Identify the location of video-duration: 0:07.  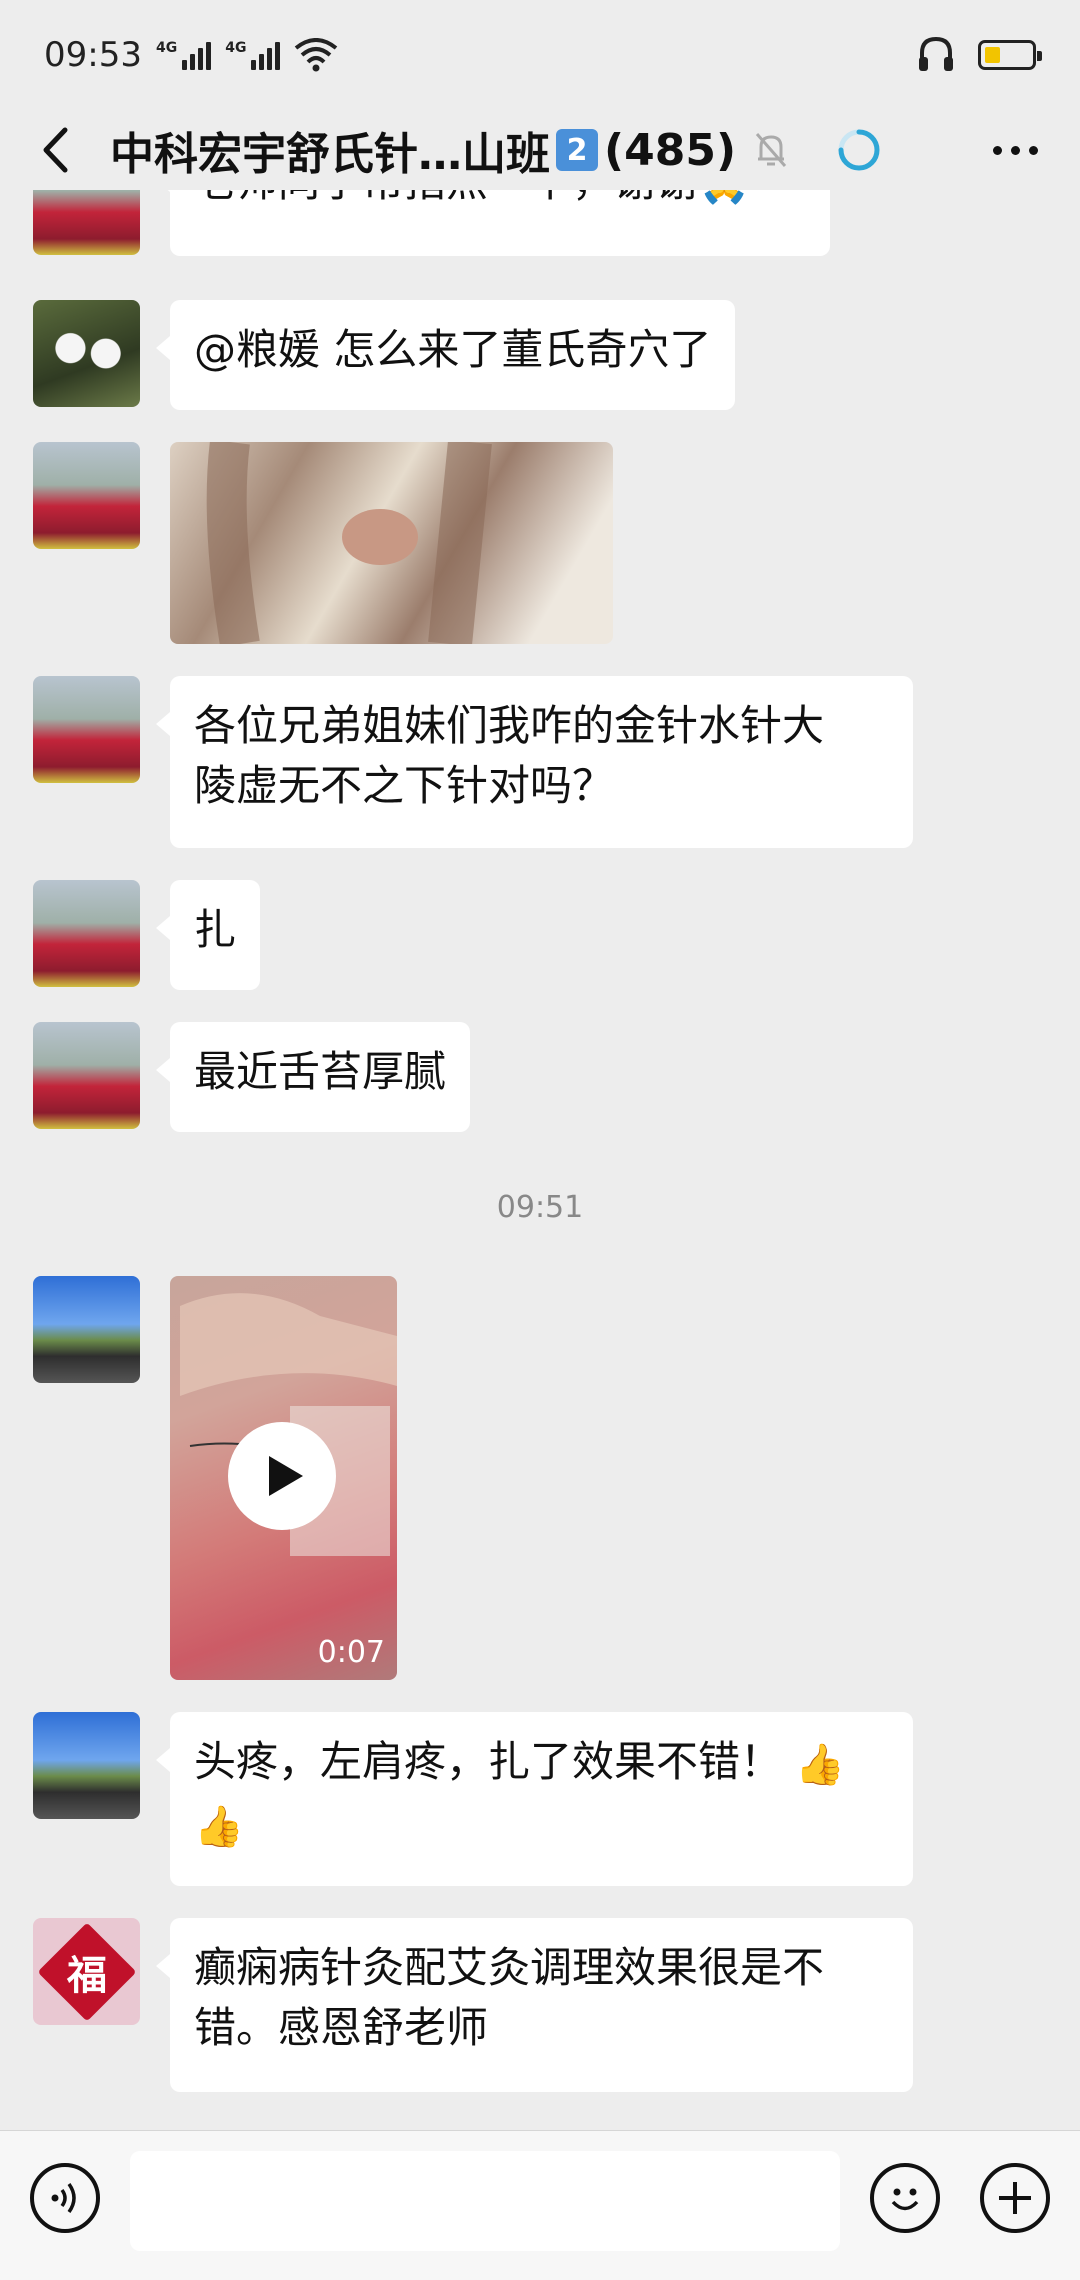
(351, 1652).